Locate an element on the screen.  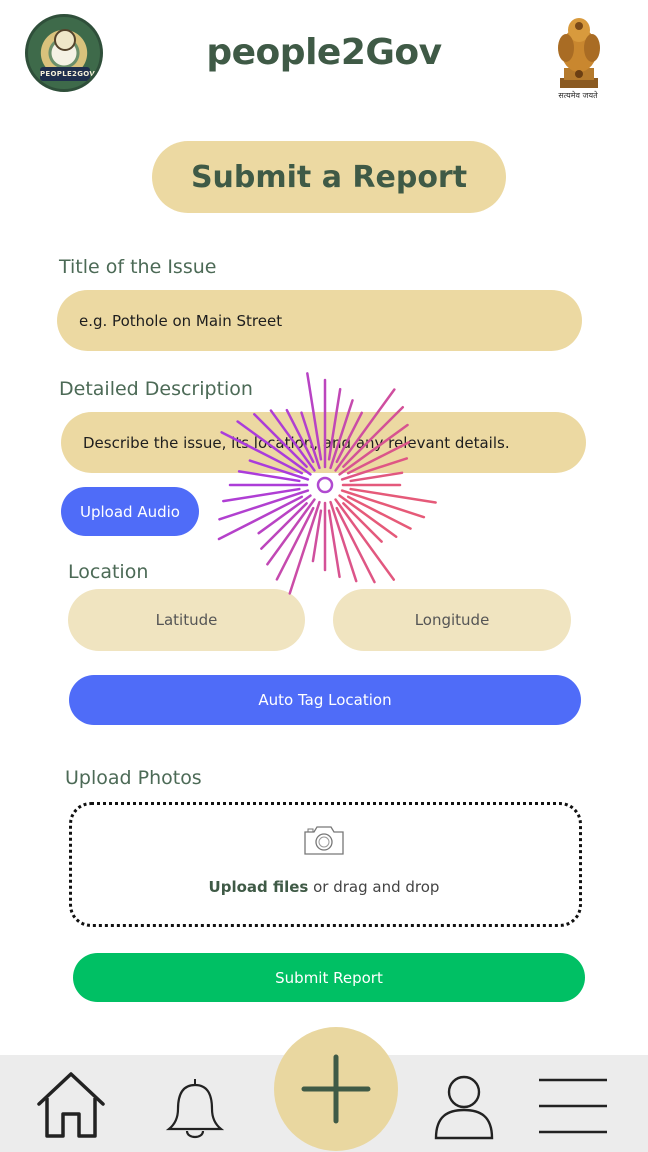
longitude-input: Longitude is located at coordinates (452, 620).